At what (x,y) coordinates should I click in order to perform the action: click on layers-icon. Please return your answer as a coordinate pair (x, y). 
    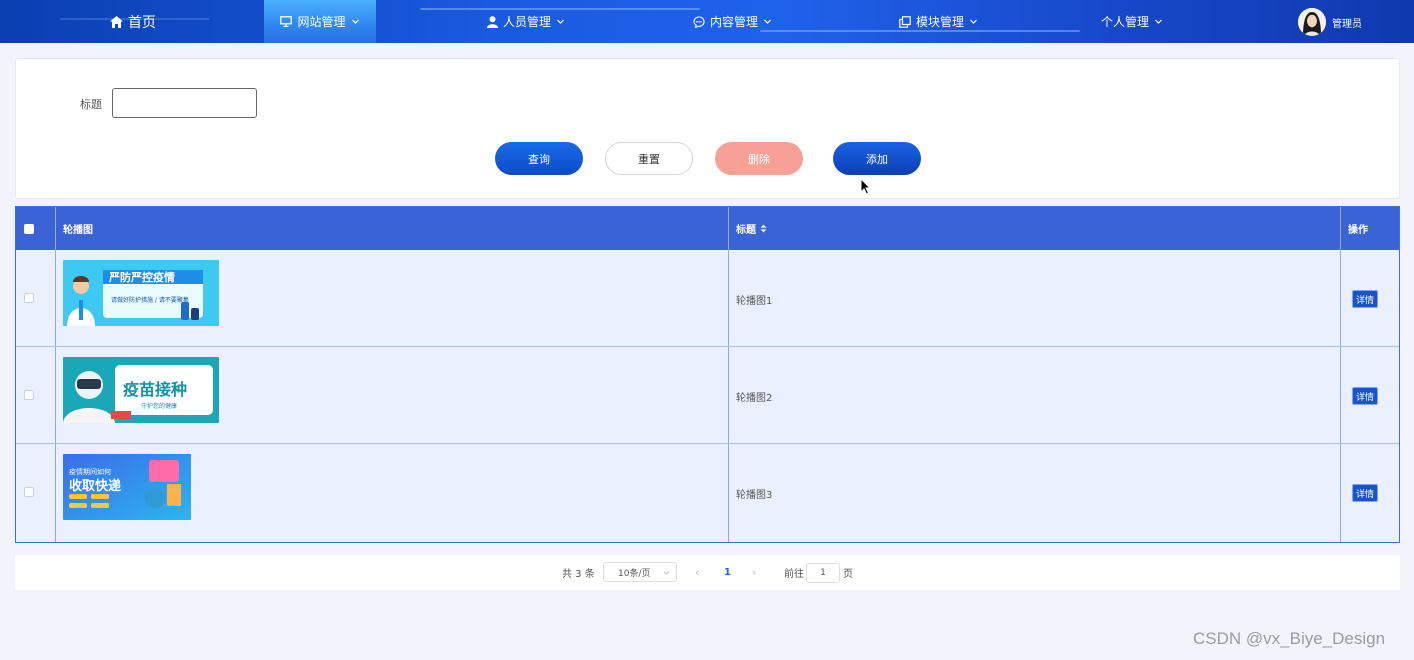
    Looking at the image, I should click on (905, 21).